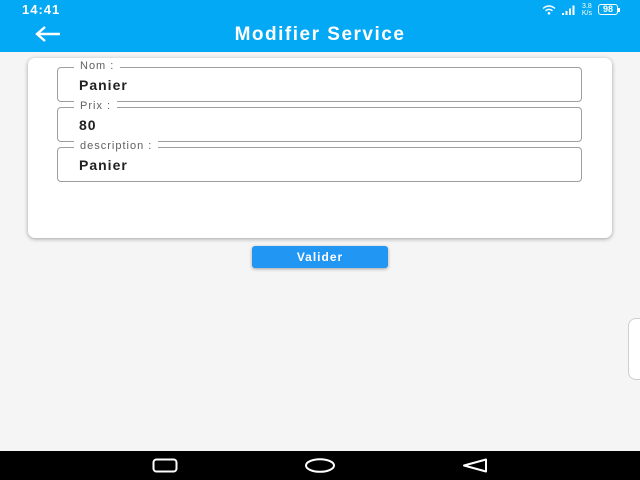  I want to click on nav-bar, so click(320, 465).